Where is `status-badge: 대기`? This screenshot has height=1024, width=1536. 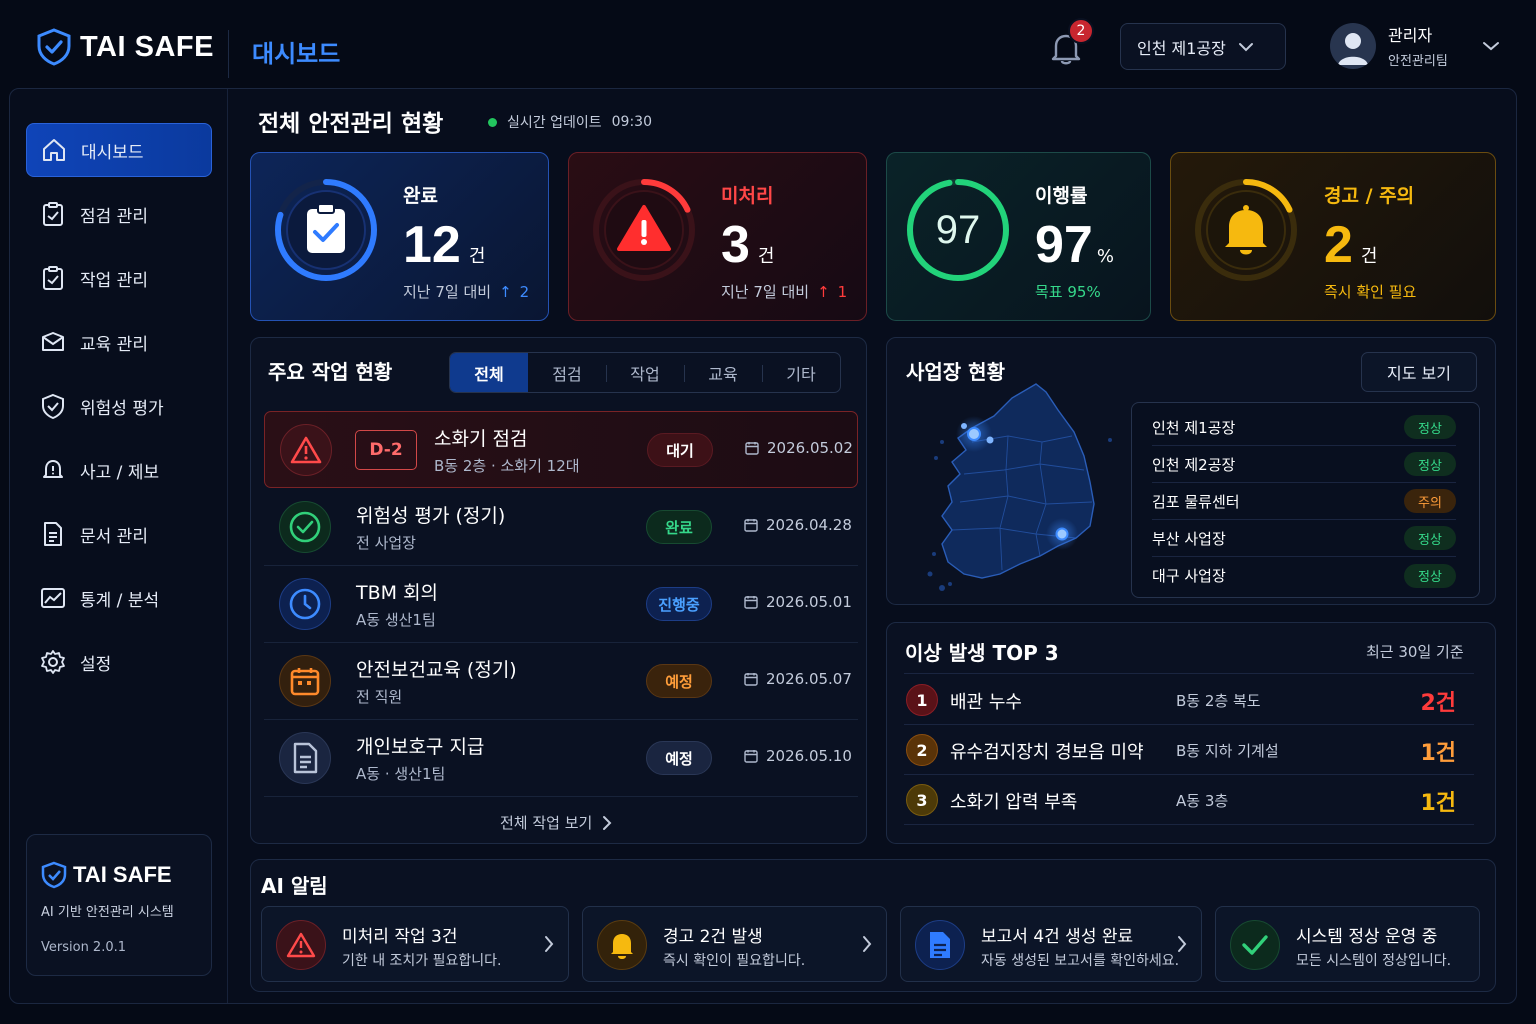 status-badge: 대기 is located at coordinates (680, 450).